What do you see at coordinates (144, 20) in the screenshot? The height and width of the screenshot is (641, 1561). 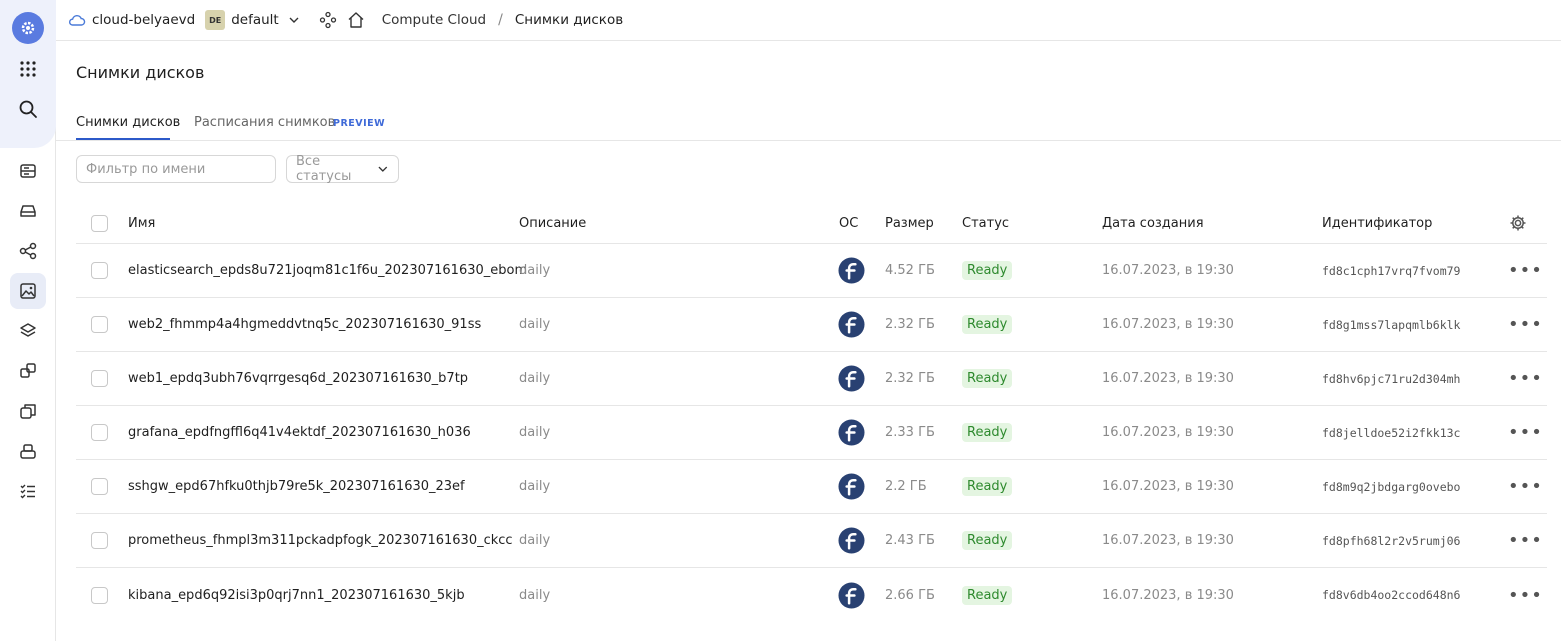 I see `cloud-name: cloud-belyaevd` at bounding box center [144, 20].